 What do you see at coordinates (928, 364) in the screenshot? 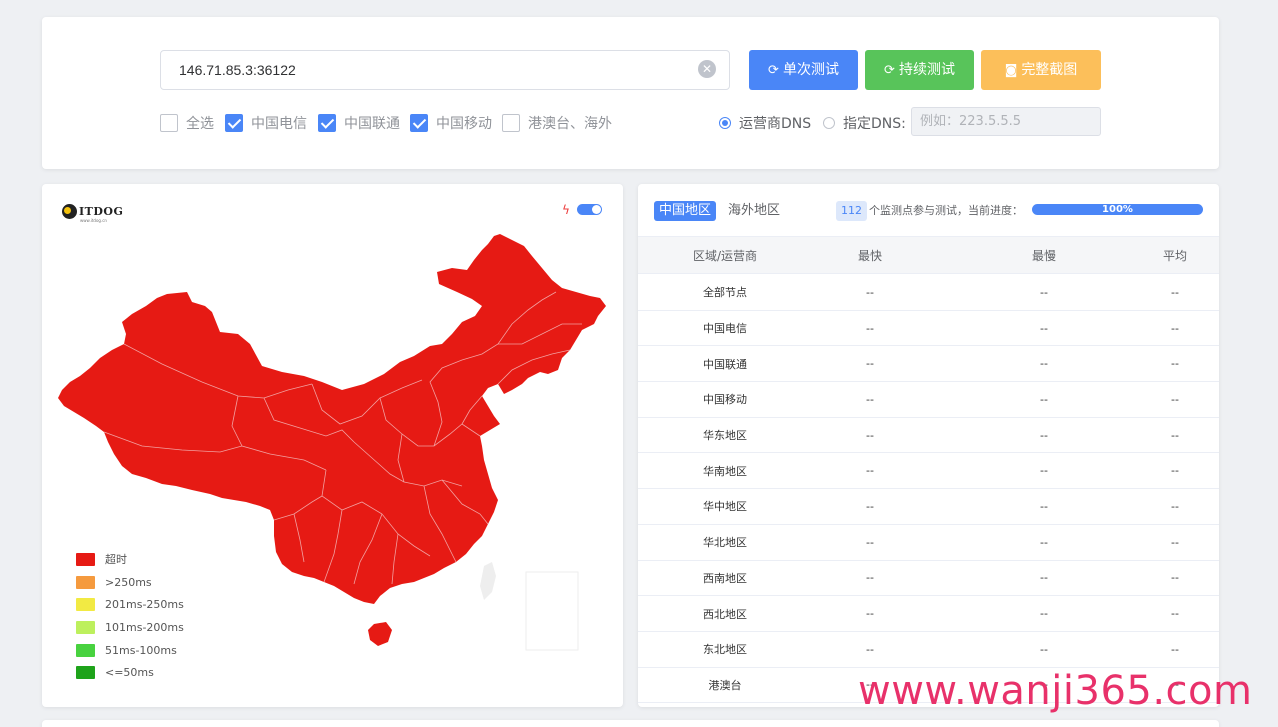
I see `table-row: 中国联通 -- -- --` at bounding box center [928, 364].